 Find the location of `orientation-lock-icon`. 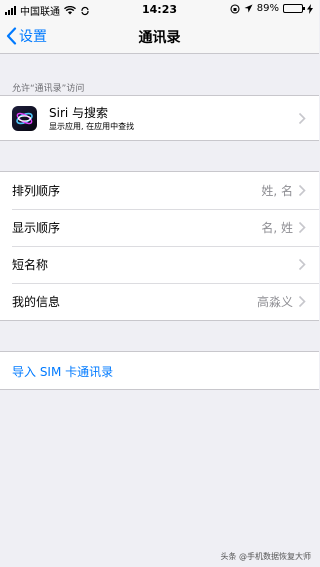

orientation-lock-icon is located at coordinates (235, 8).